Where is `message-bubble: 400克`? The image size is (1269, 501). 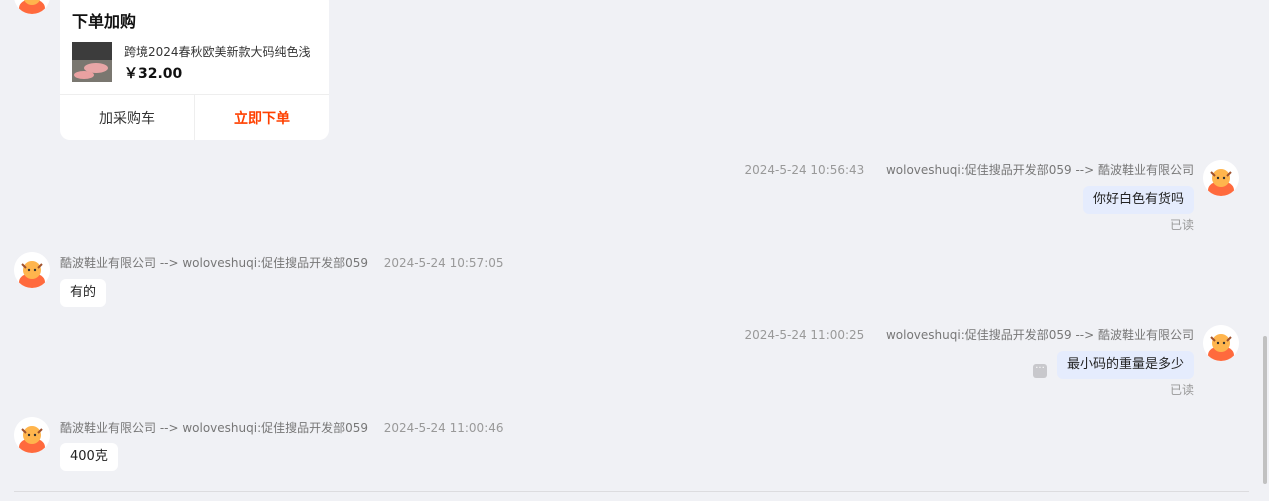 message-bubble: 400克 is located at coordinates (89, 457).